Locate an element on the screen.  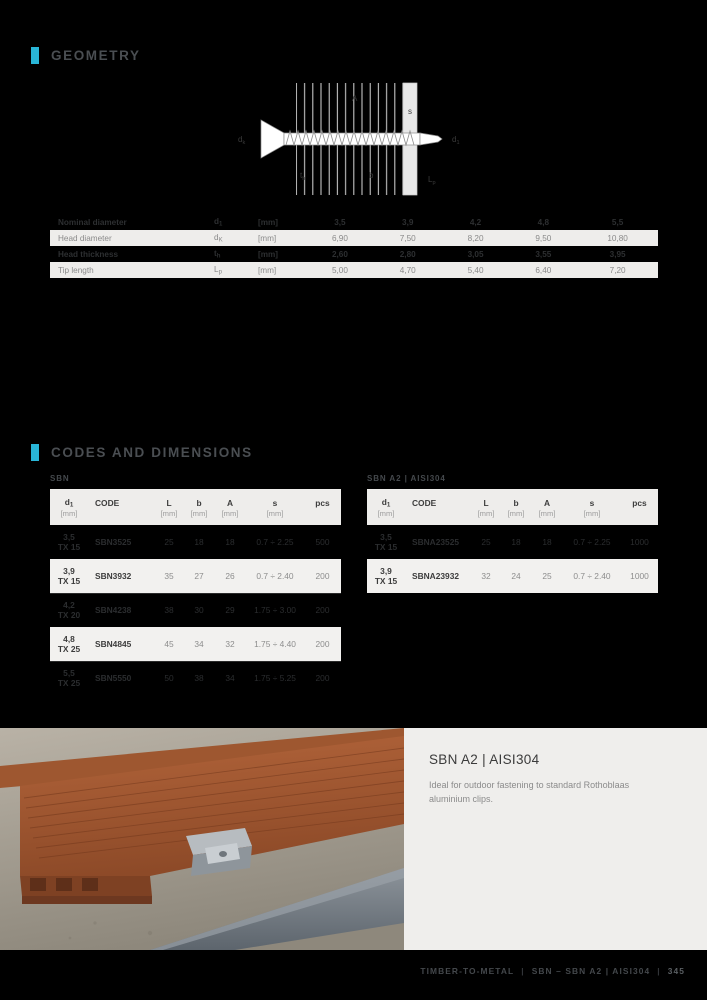
cell-code: SBN5550 is located at coordinates (121, 677).